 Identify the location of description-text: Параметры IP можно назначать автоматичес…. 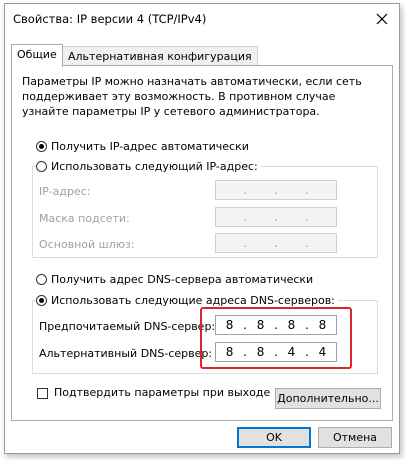
(192, 96).